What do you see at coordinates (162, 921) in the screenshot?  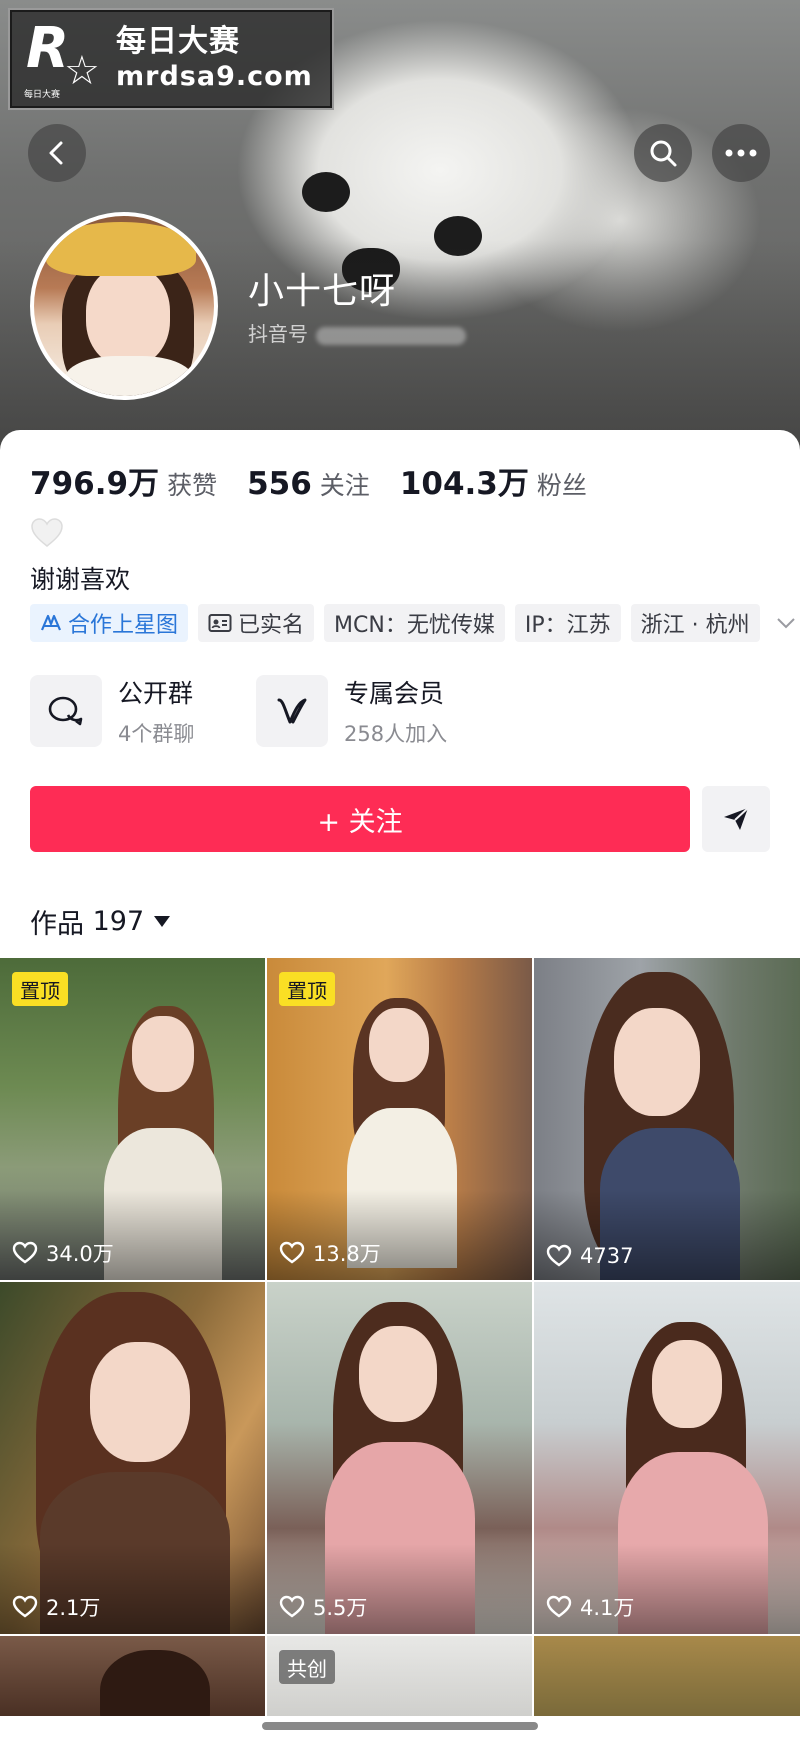 I see `caret-down-icon` at bounding box center [162, 921].